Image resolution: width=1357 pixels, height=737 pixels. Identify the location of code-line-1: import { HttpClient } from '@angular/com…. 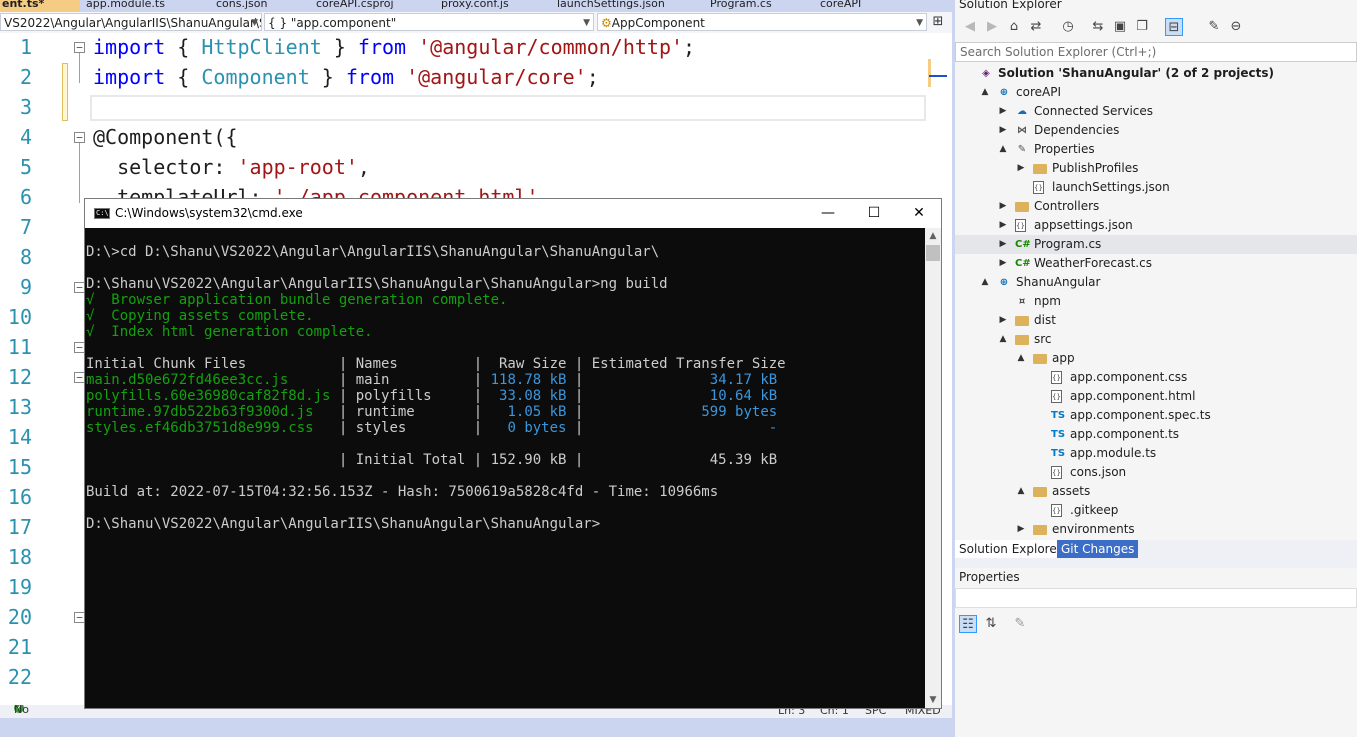
(394, 47).